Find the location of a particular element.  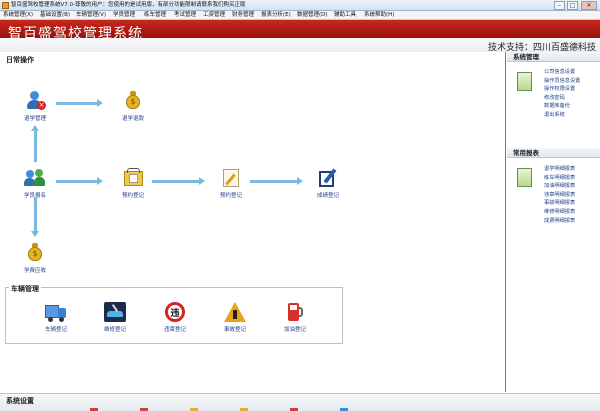

company-info-settings-link: 公司信息设置 is located at coordinates (562, 72).